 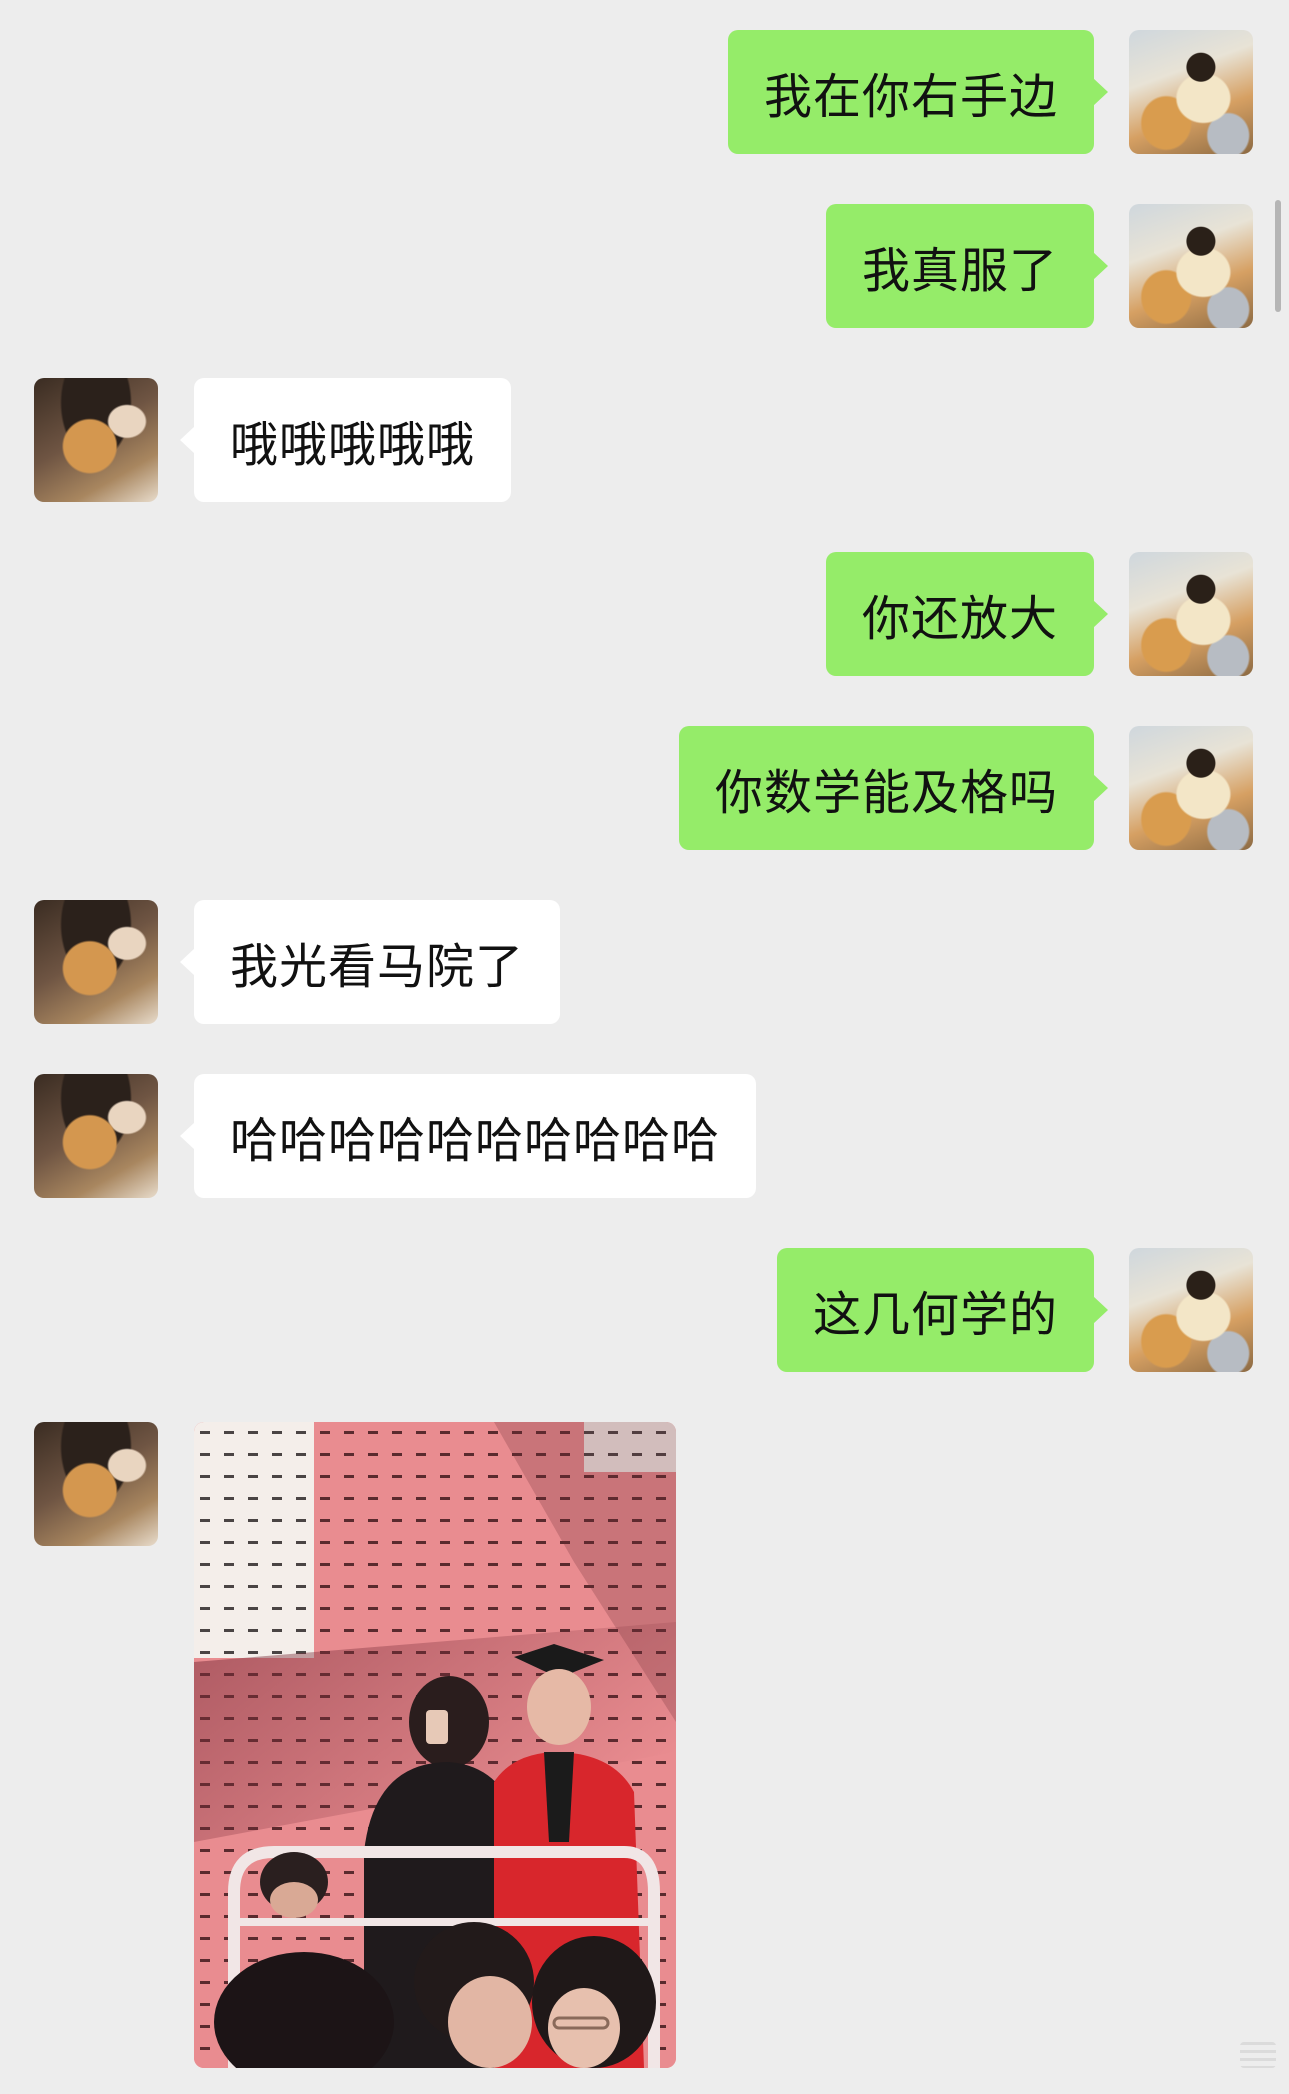 What do you see at coordinates (918, 92) in the screenshot?
I see `sent-message-bubble: 我在你右手边` at bounding box center [918, 92].